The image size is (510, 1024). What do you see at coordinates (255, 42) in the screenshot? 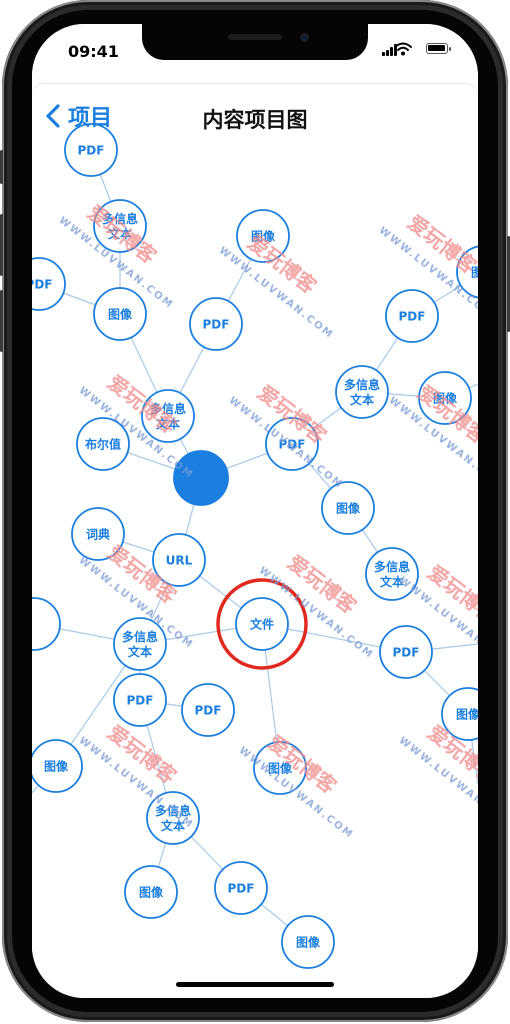
I see `notch` at bounding box center [255, 42].